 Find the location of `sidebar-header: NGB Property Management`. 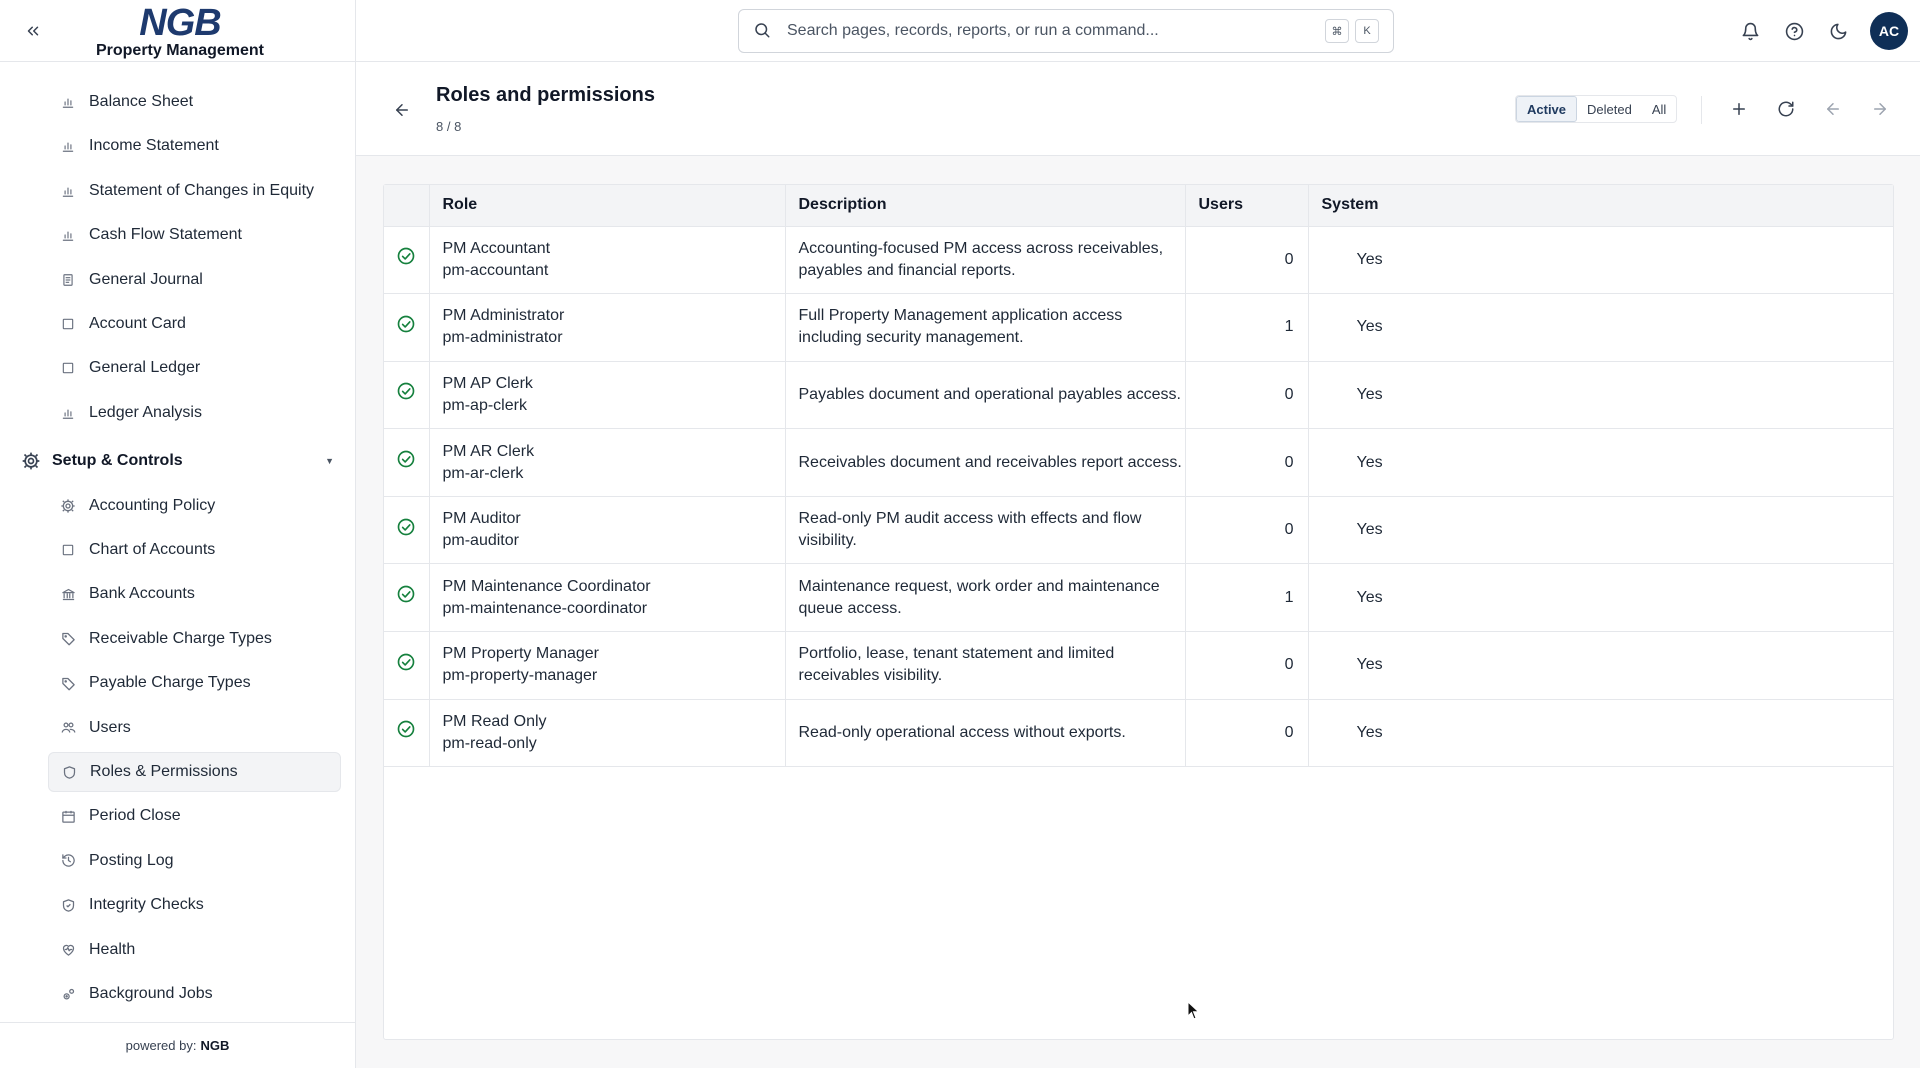

sidebar-header: NGB Property Management is located at coordinates (177, 31).